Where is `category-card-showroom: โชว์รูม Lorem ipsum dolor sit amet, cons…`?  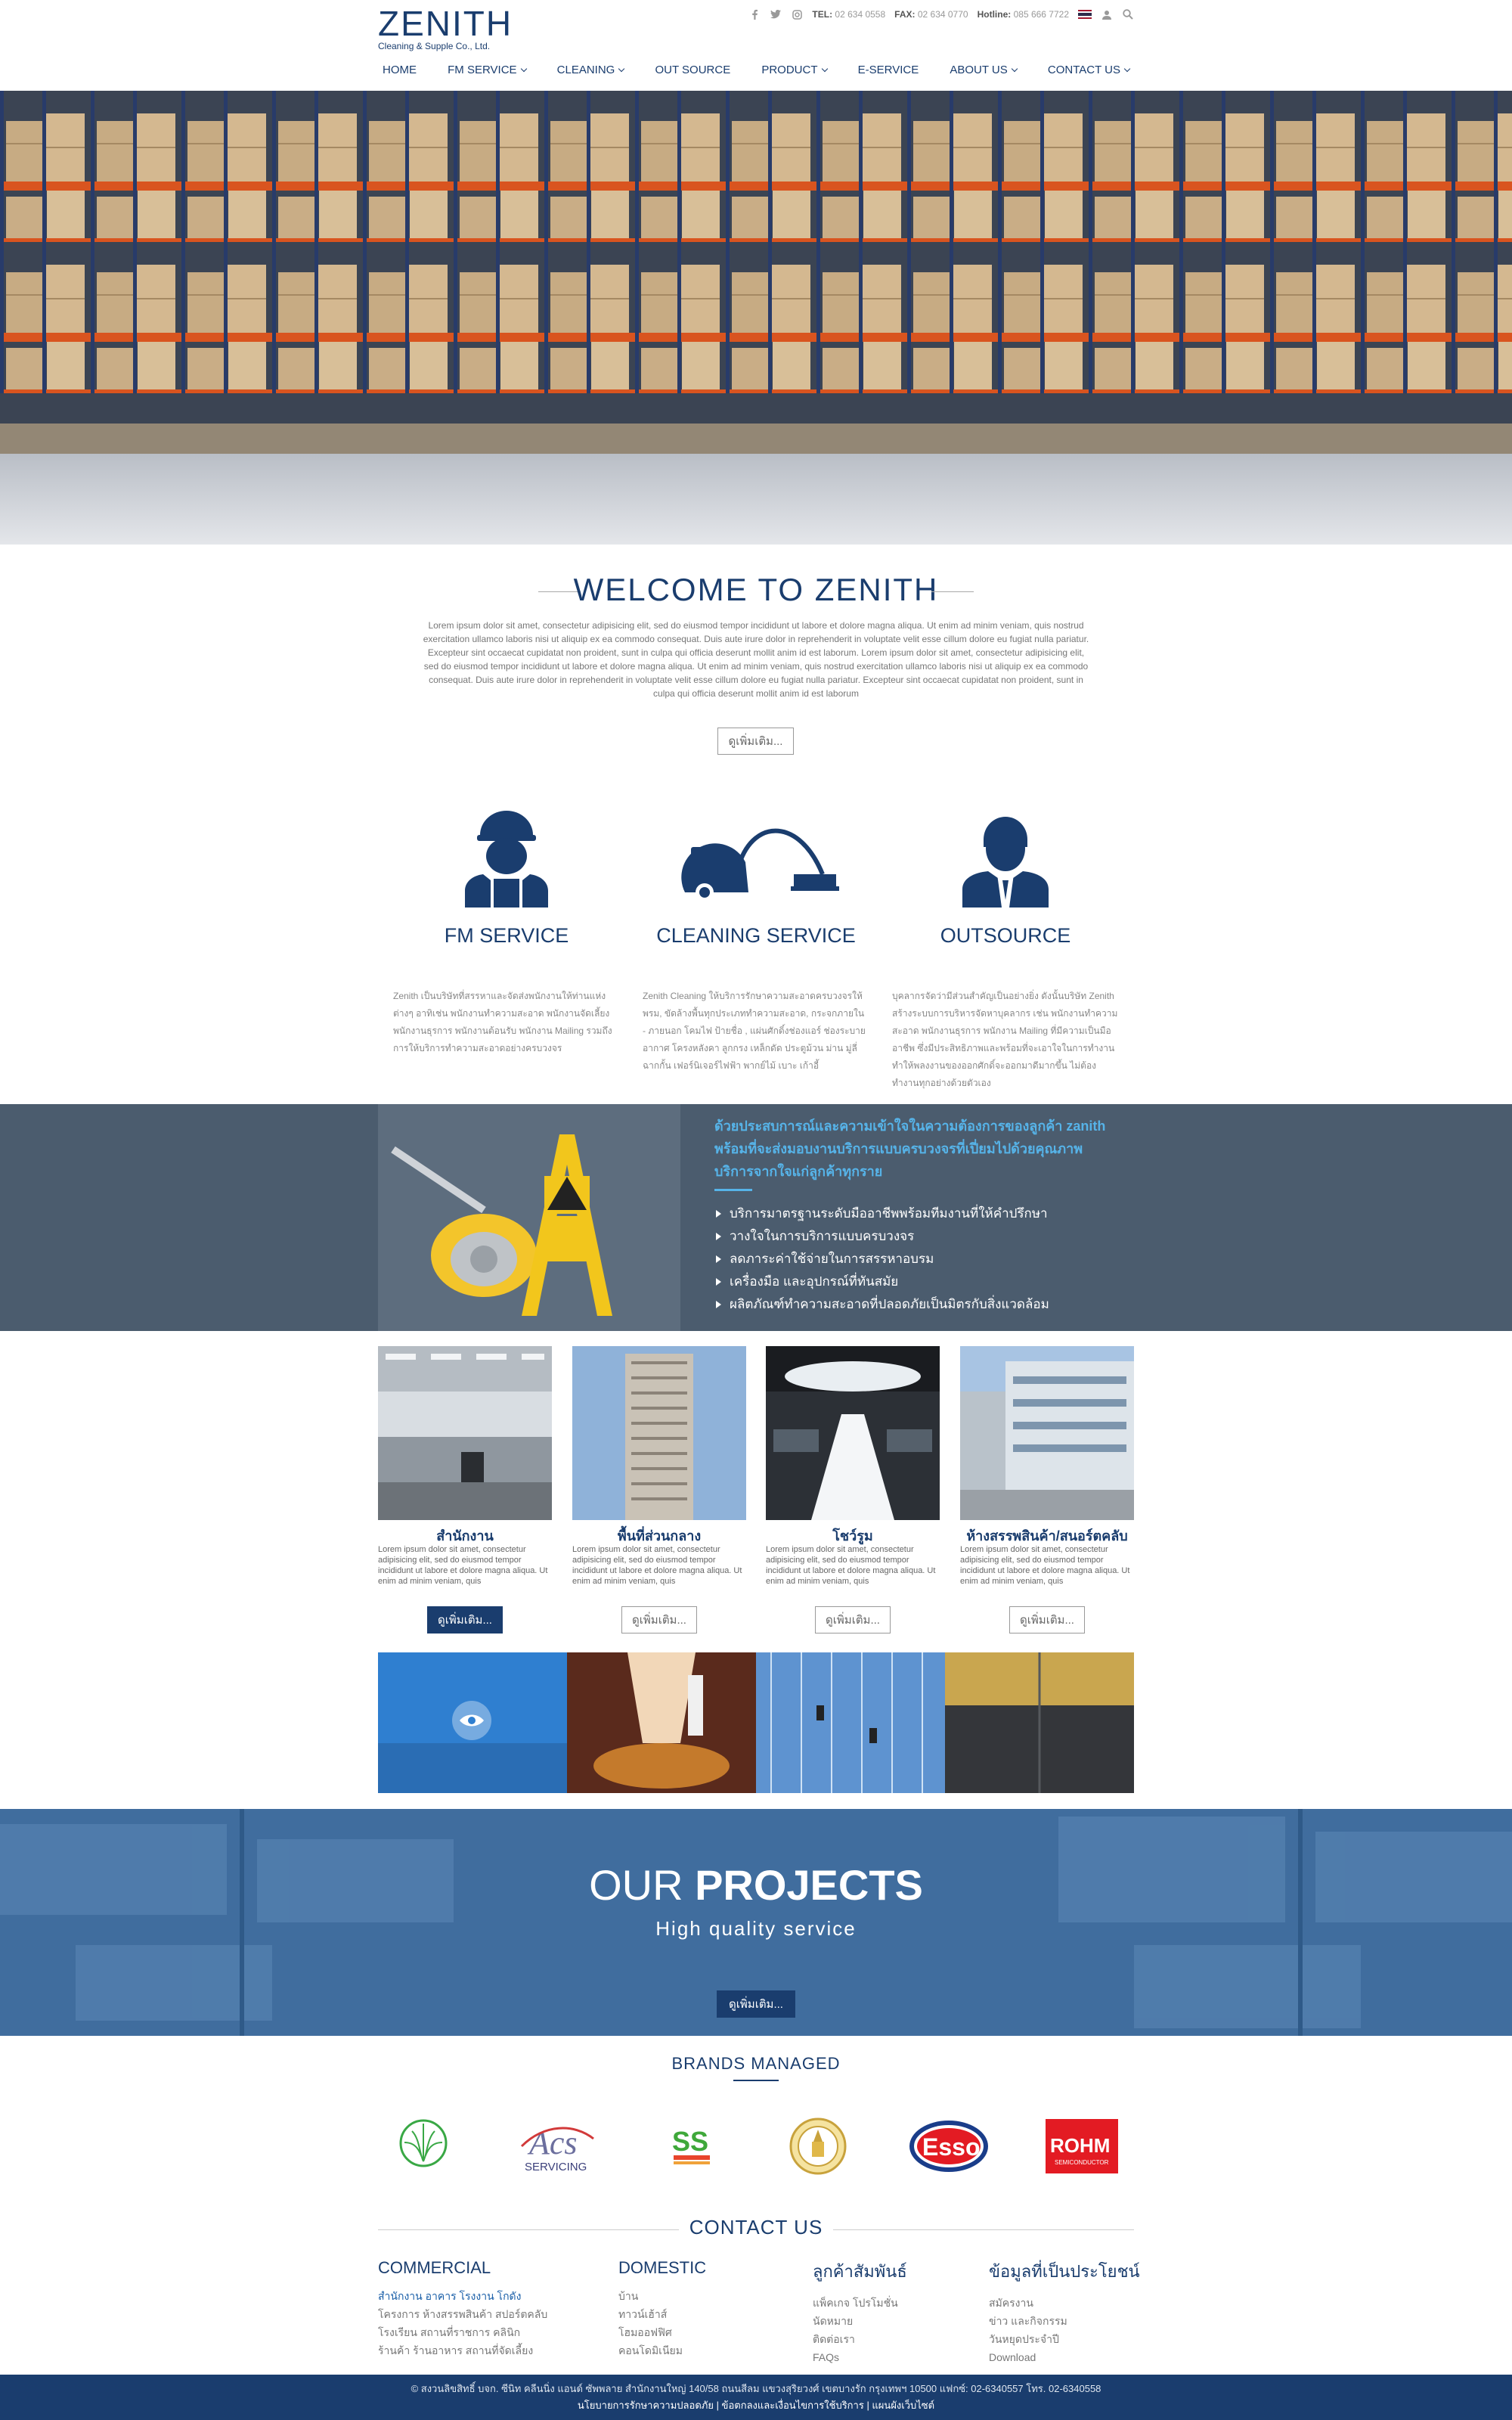
category-card-showroom: โชว์รูม Lorem ipsum dolor sit amet, cons… is located at coordinates (853, 1466).